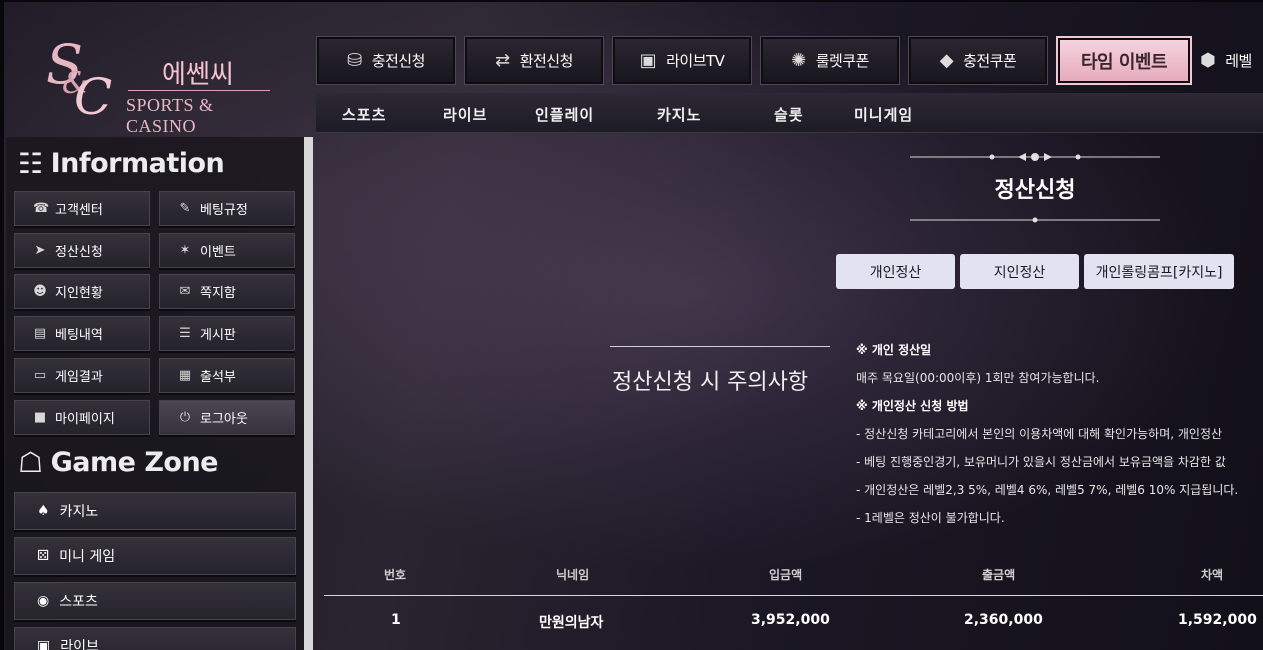  Describe the element at coordinates (1238, 61) in the screenshot. I see `topnav-label: 레벨` at that location.